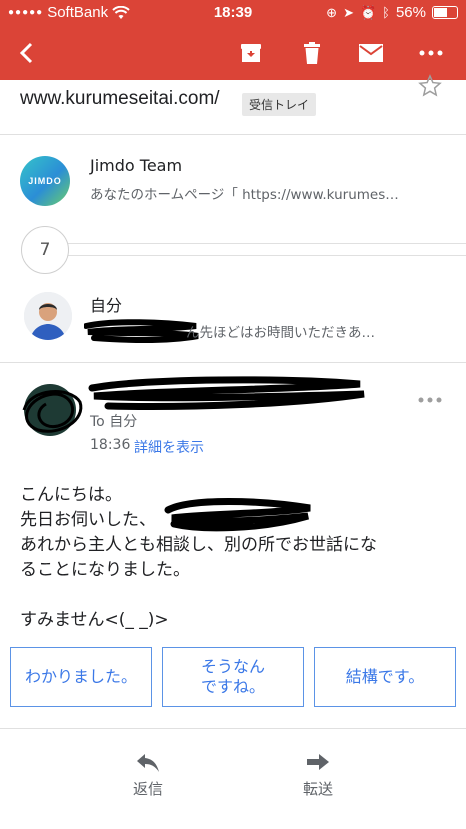 This screenshot has height=829, width=466. I want to click on profile-photo, so click(48, 316).